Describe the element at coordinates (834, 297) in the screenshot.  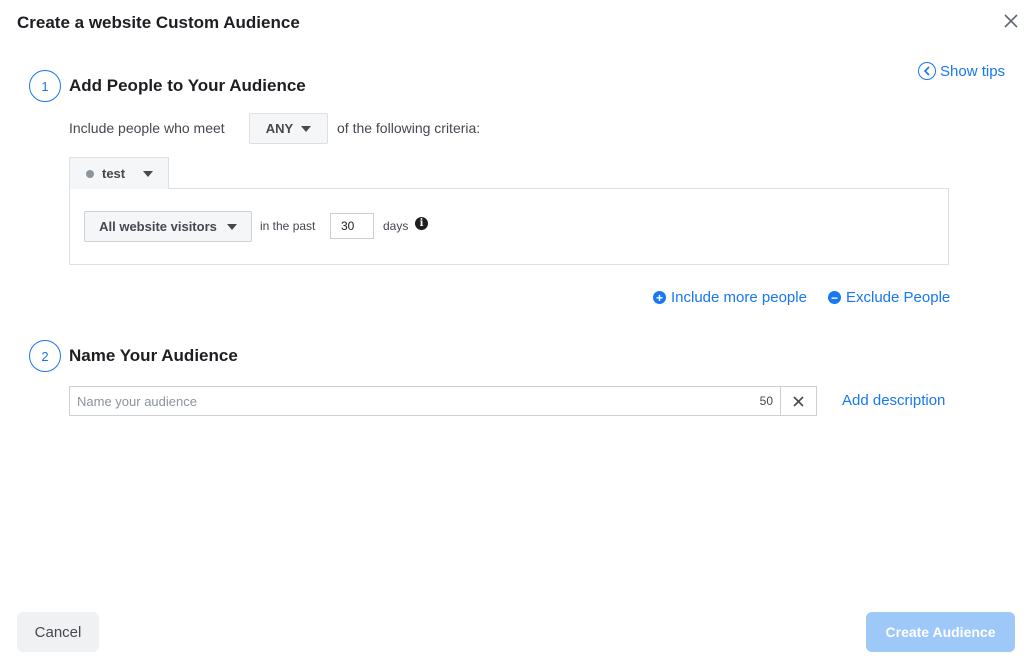
I see `minus-circle-icon: −` at that location.